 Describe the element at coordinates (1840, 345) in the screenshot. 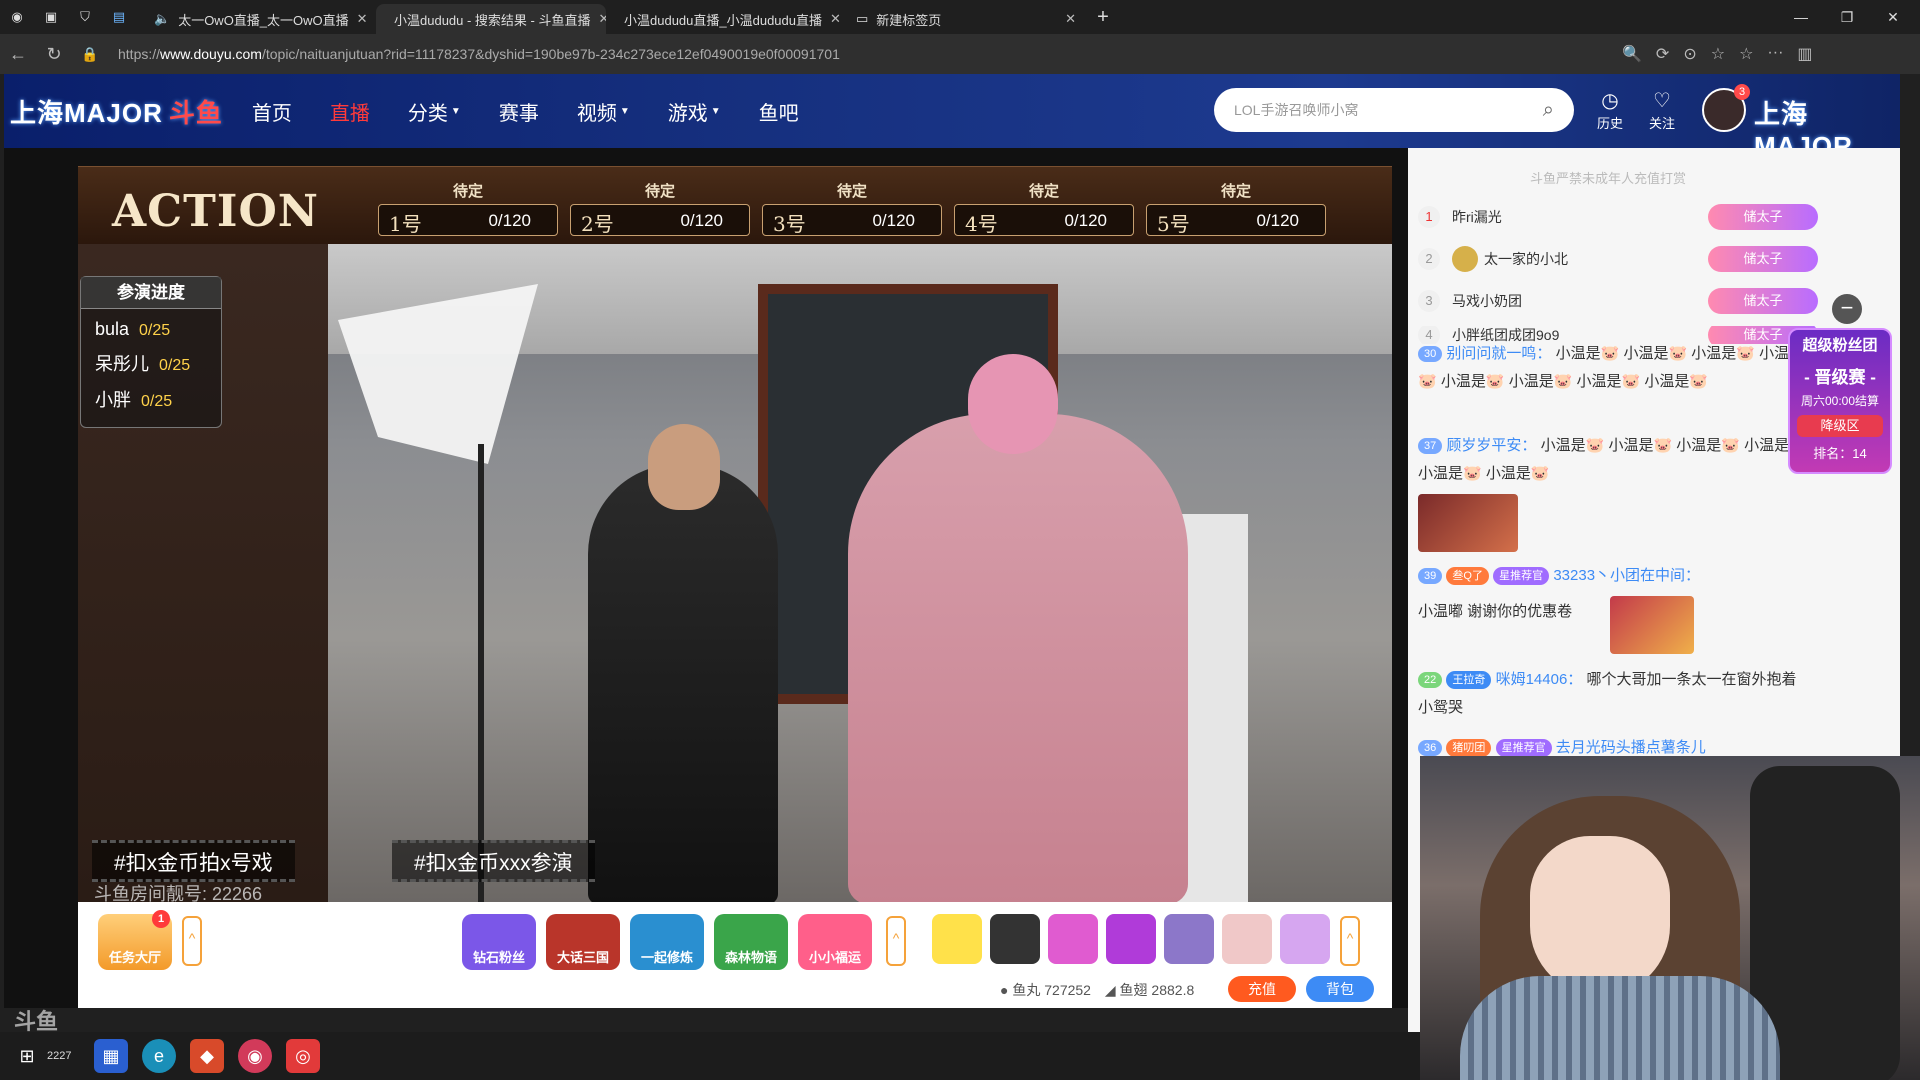

I see `fanclub-title: 超级粉丝团` at that location.